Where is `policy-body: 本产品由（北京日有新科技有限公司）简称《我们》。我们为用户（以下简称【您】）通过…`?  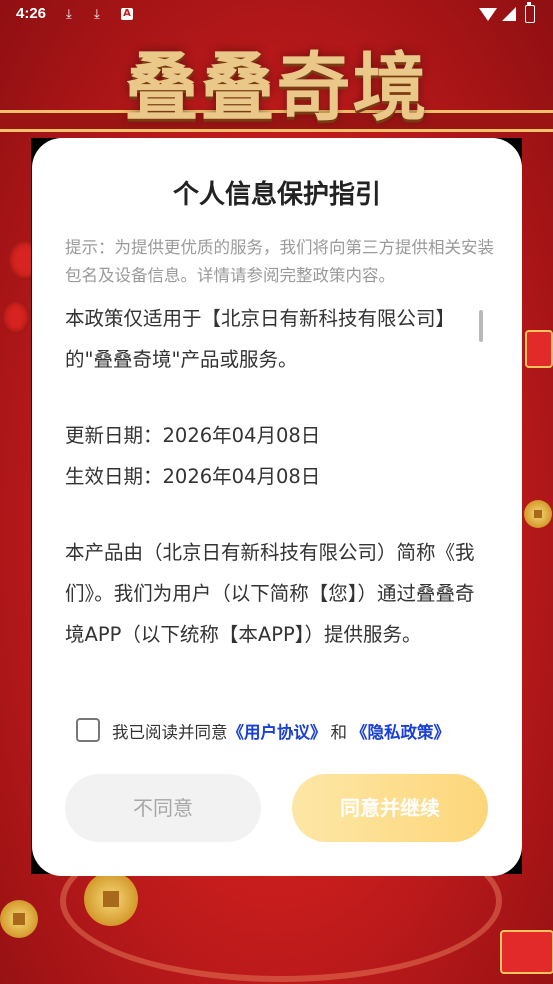 policy-body: 本产品由（北京日有新科技有限公司）简称《我们》。我们为用户（以下简称【您】）通过… is located at coordinates (270, 593).